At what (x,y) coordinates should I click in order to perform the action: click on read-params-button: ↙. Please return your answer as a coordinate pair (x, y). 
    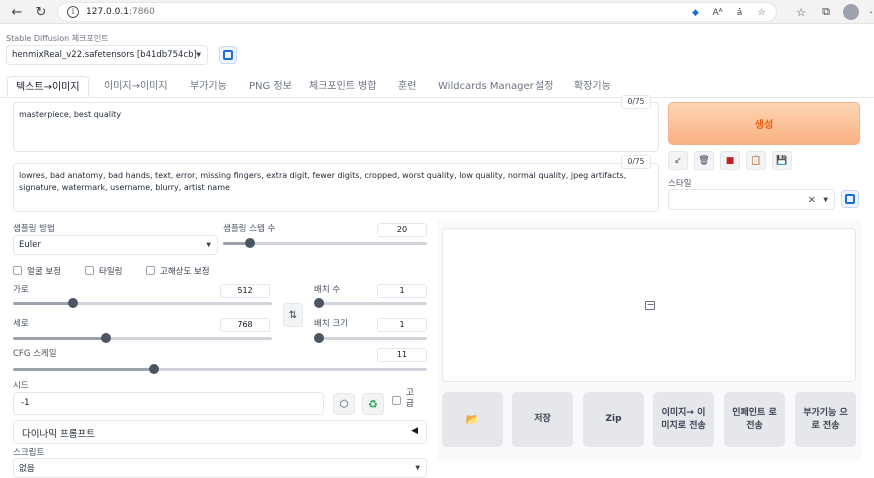
    Looking at the image, I should click on (678, 160).